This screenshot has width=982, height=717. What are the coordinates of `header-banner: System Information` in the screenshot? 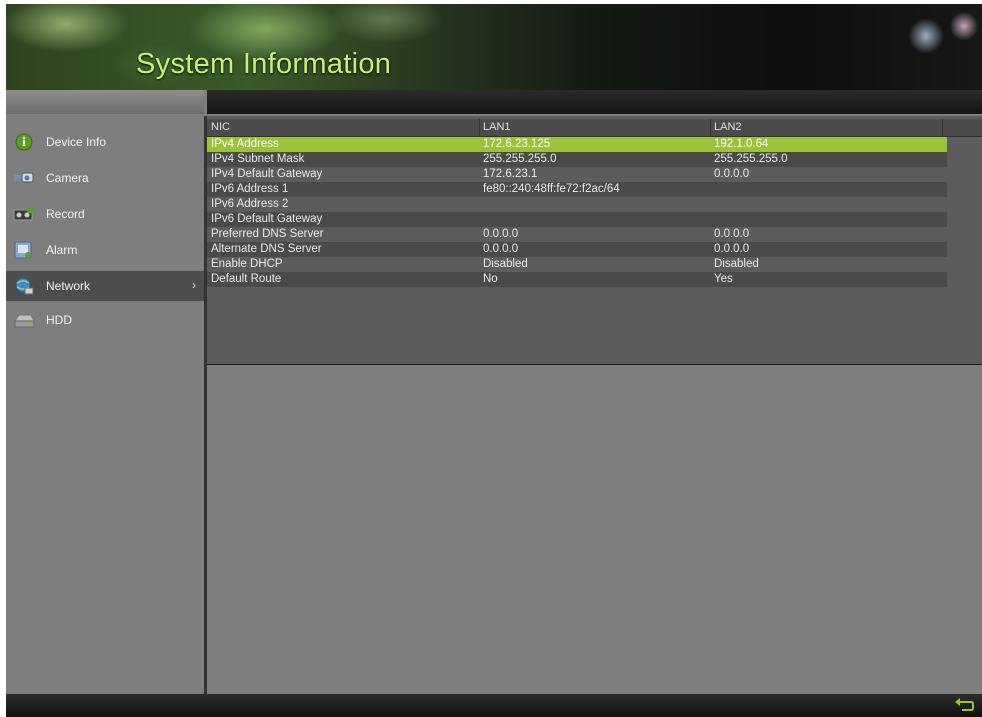 It's located at (494, 47).